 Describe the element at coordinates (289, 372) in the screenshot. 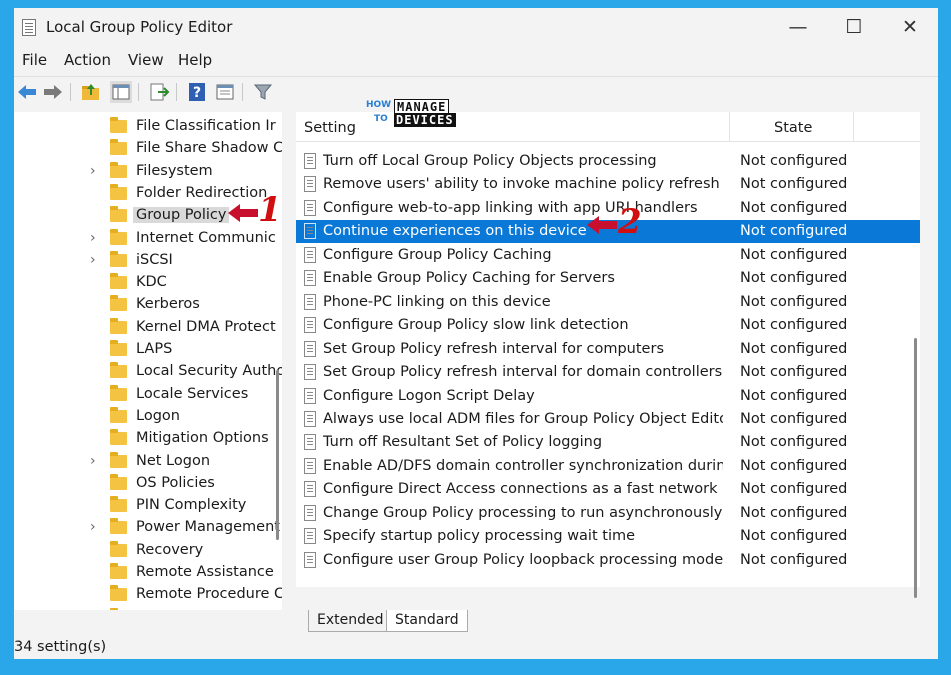

I see `pane-splitter` at that location.